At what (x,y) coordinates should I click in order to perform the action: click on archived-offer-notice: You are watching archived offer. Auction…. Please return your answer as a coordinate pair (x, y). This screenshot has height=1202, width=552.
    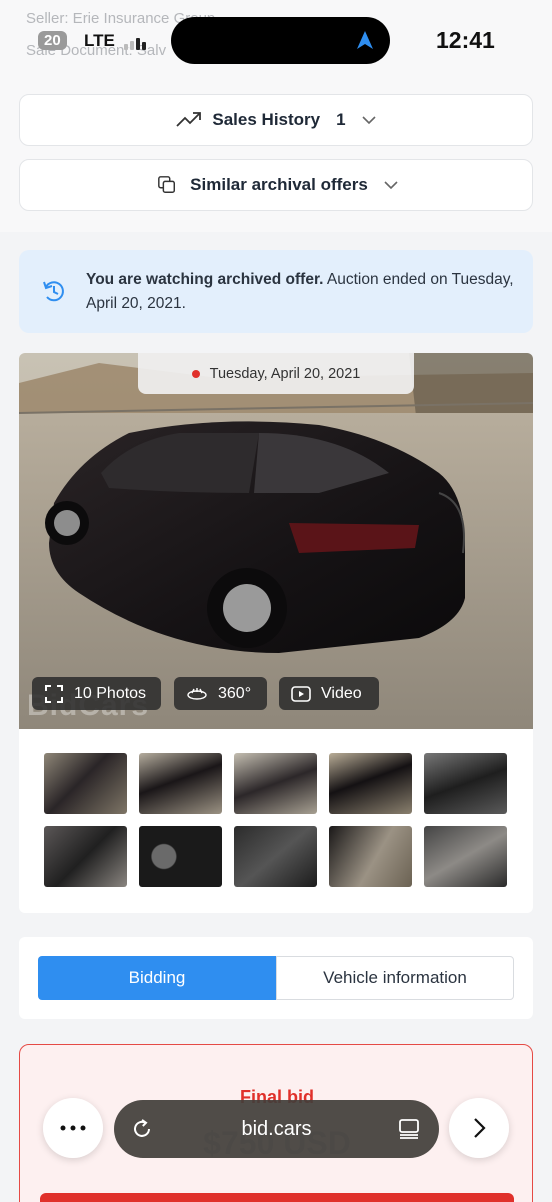
    Looking at the image, I should click on (276, 291).